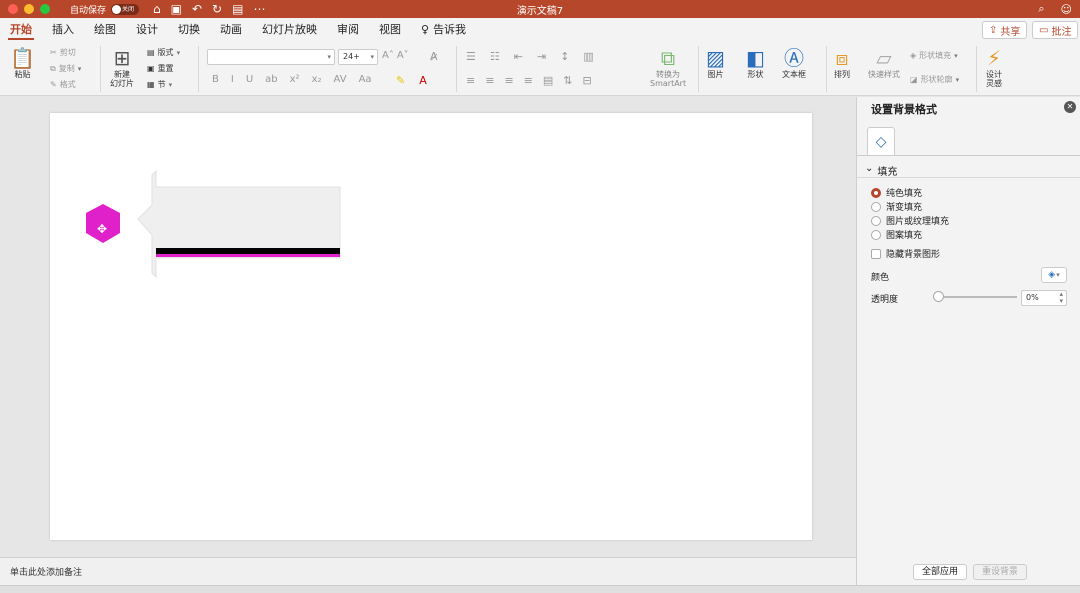 The image size is (1080, 593). What do you see at coordinates (400, 80) in the screenshot?
I see `highlight-icon: ✎` at bounding box center [400, 80].